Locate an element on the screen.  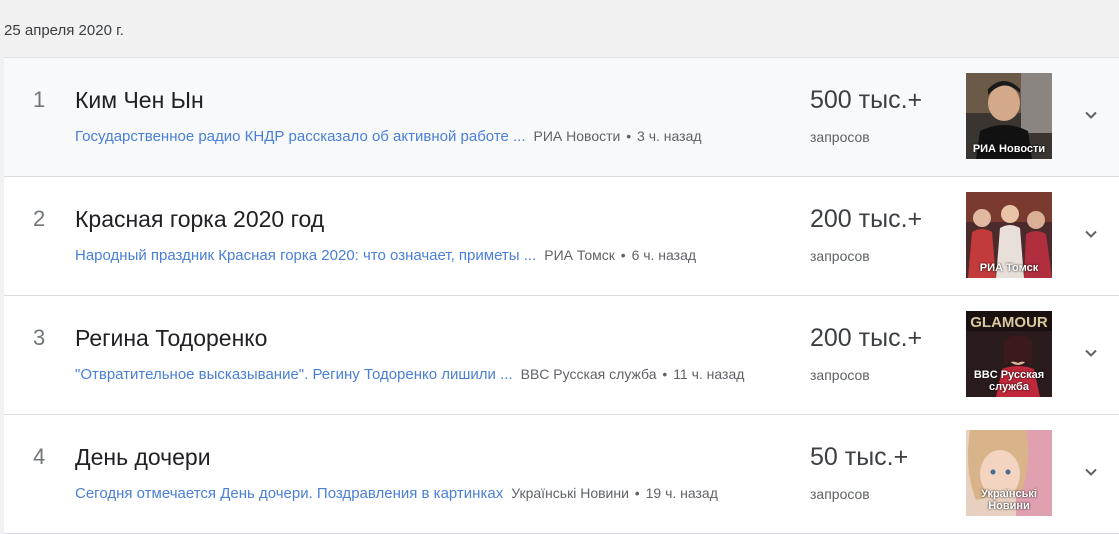
rank-number: 2 is located at coordinates (39, 218).